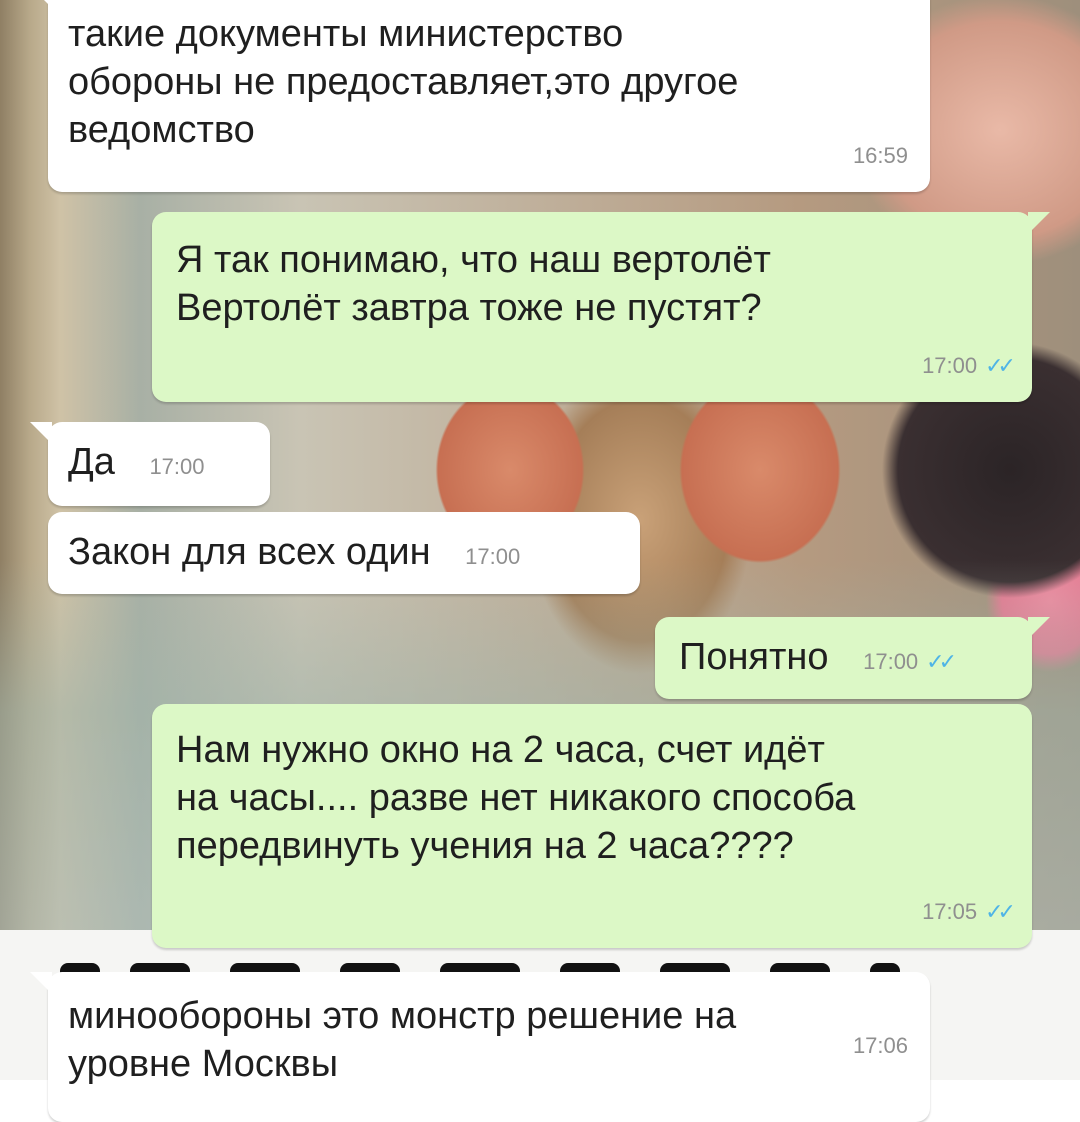 This screenshot has height=1122, width=1080. Describe the element at coordinates (91, 462) in the screenshot. I see `message-text: Да` at that location.